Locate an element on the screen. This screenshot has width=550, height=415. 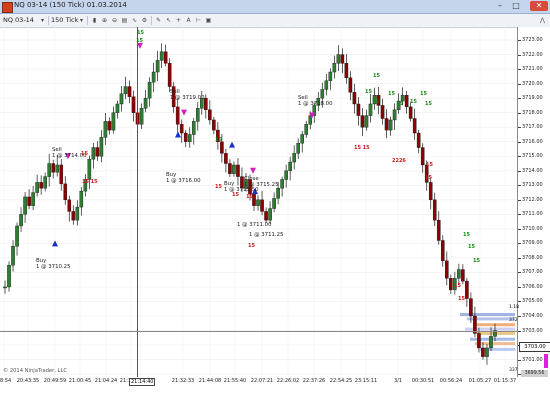
collapse-toolbar-icon: ⋀ is located at coordinates (542, 20).